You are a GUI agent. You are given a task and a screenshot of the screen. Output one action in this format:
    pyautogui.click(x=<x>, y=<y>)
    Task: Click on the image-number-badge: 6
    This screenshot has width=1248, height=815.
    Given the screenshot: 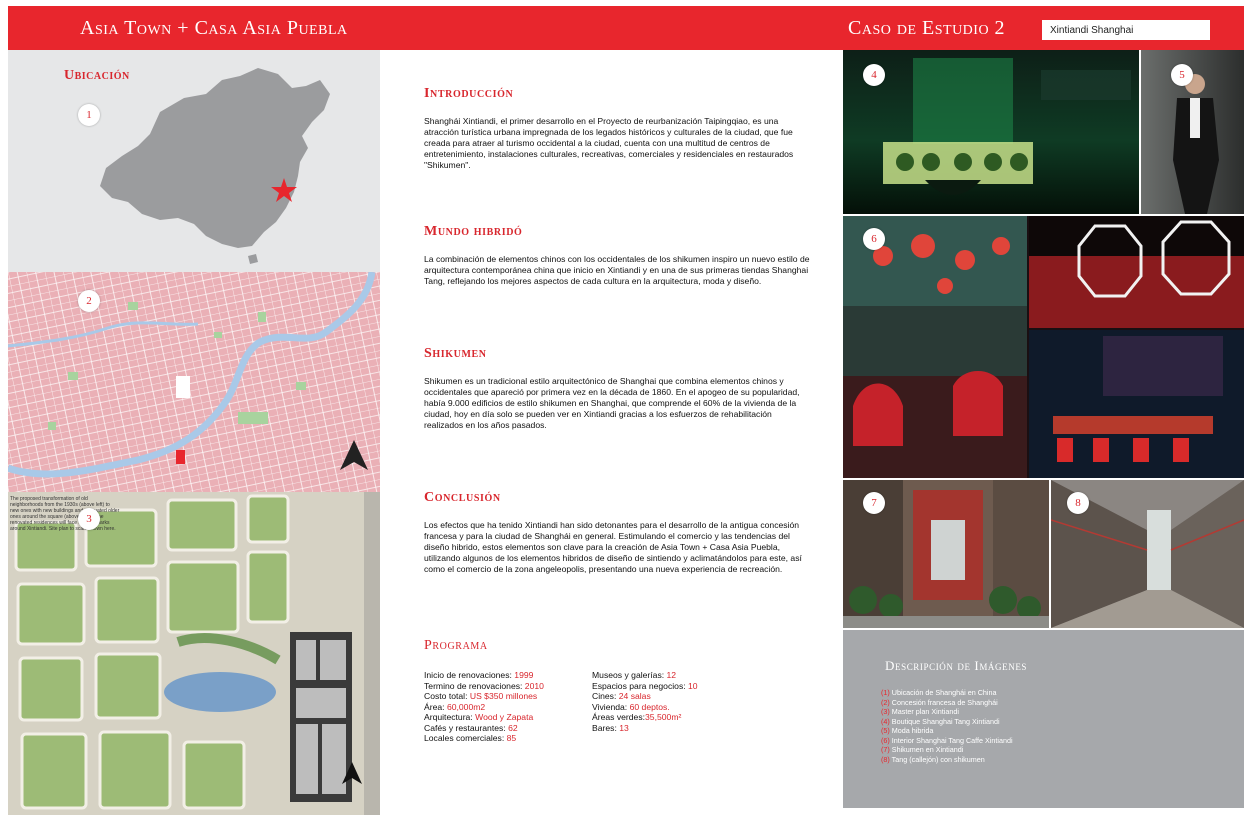 What is the action you would take?
    pyautogui.click(x=874, y=239)
    